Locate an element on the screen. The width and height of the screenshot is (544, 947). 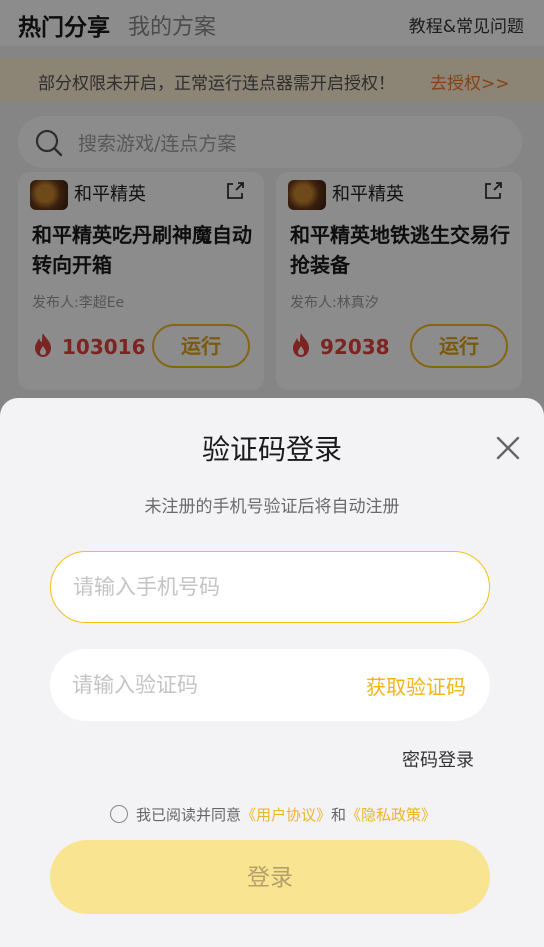
password-login-link: 密码登录 is located at coordinates (438, 759).